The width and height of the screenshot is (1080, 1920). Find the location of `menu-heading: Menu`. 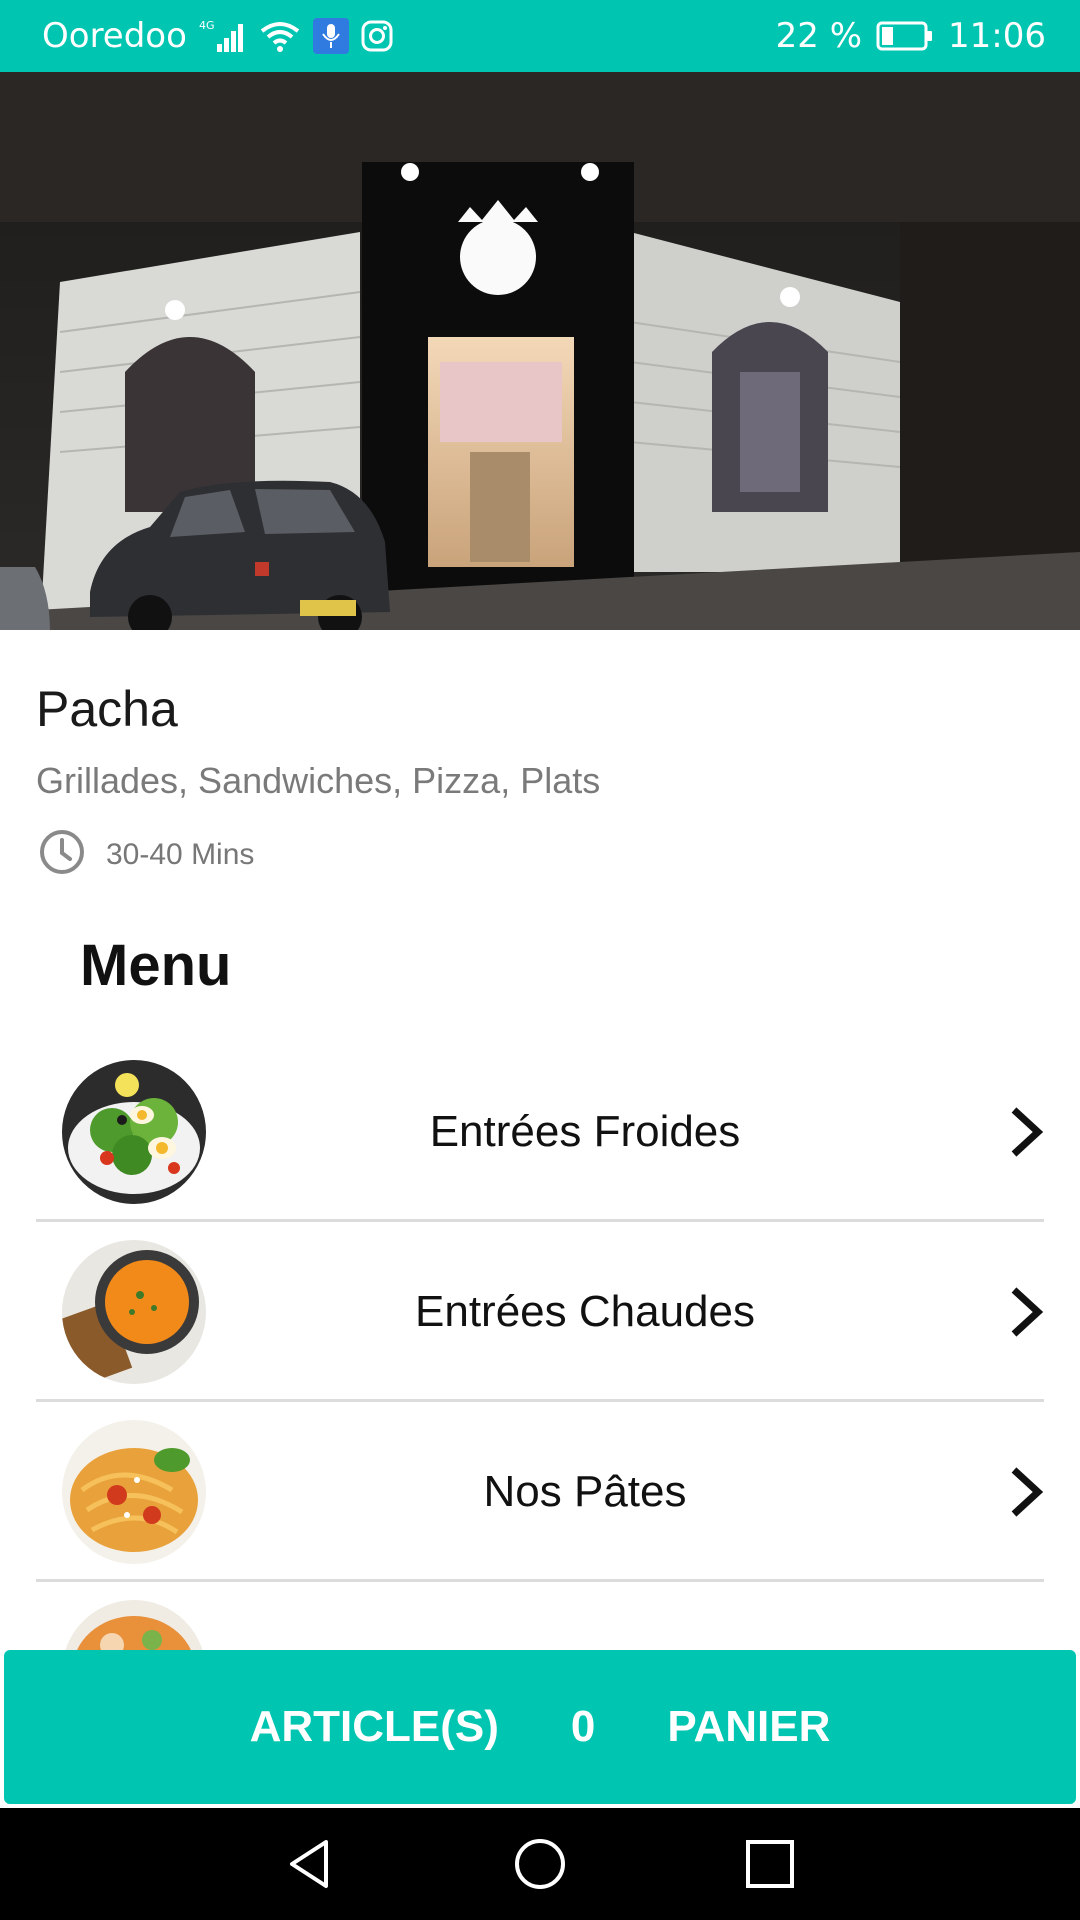

menu-heading: Menu is located at coordinates (156, 965).